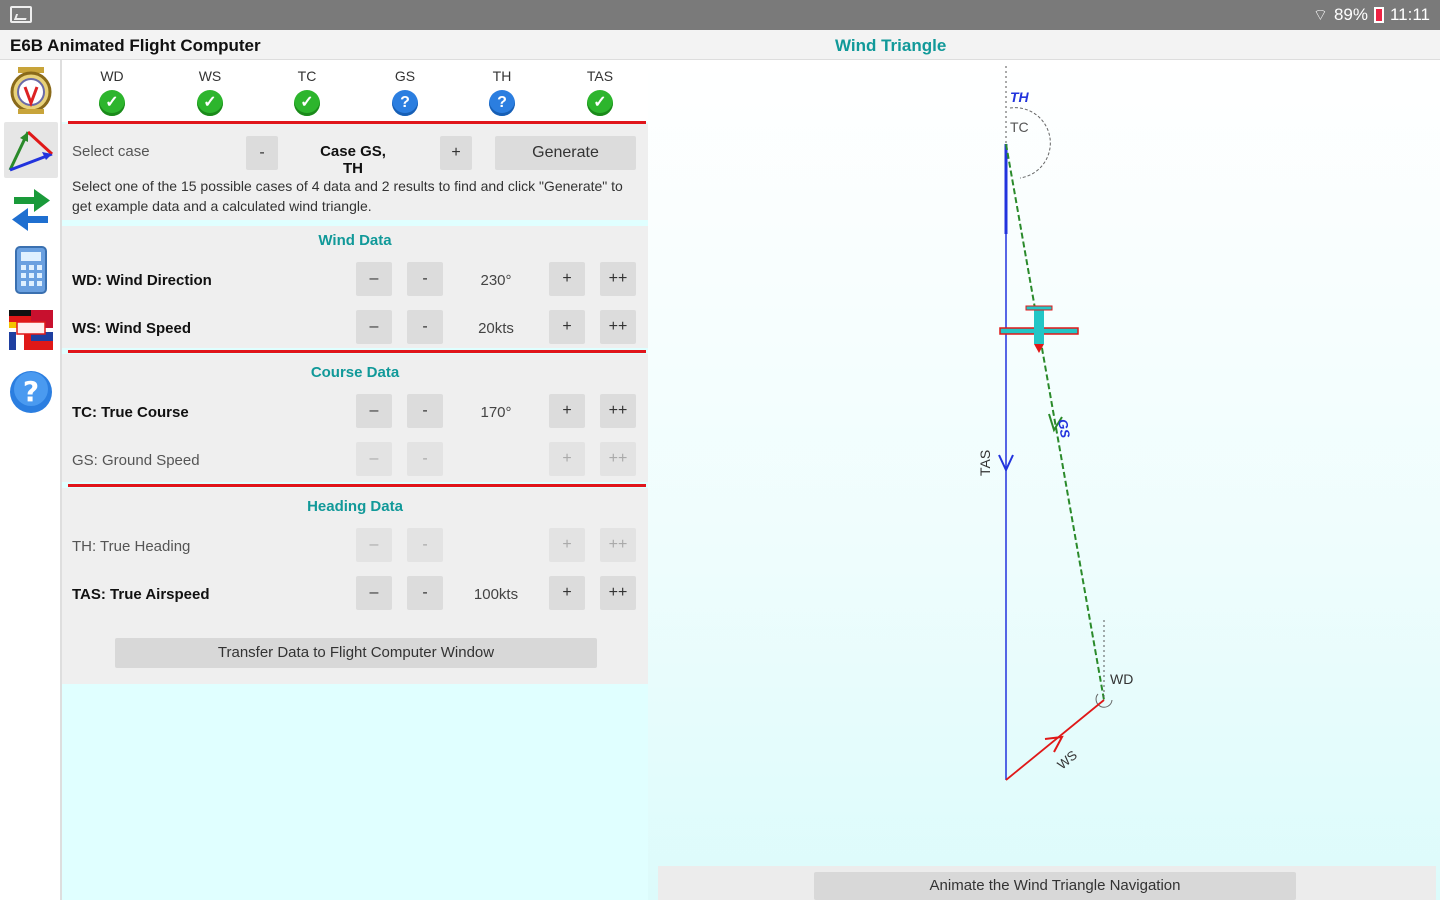  What do you see at coordinates (355, 240) in the screenshot?
I see `wind-data-title: Wind Data` at bounding box center [355, 240].